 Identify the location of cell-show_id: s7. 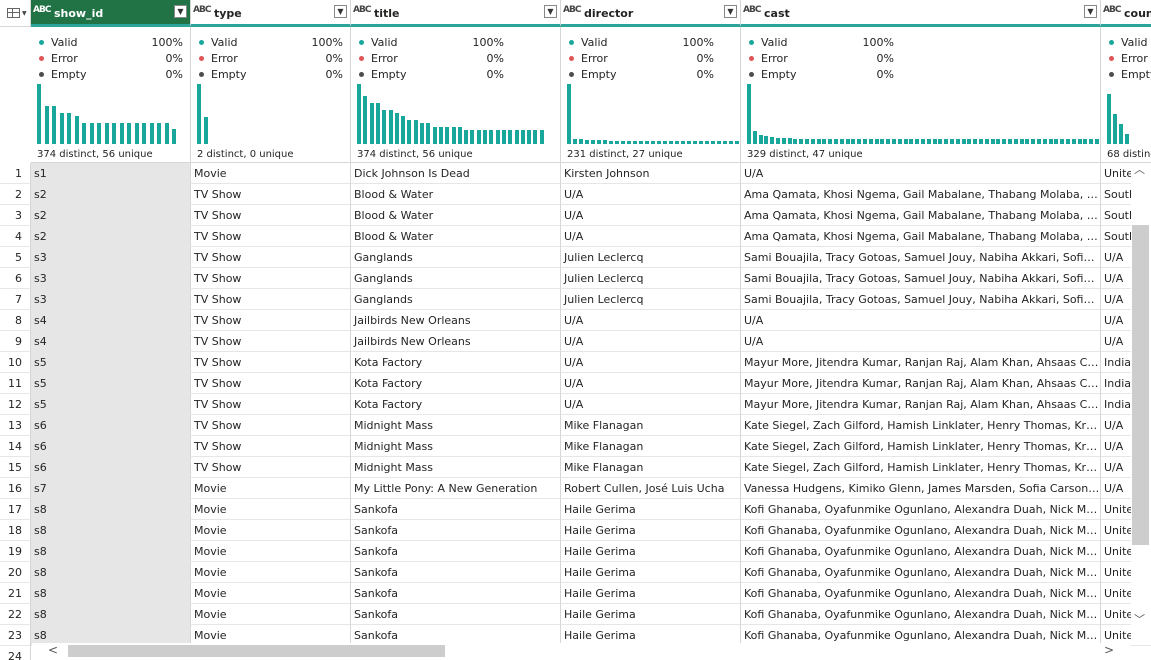
(111, 488).